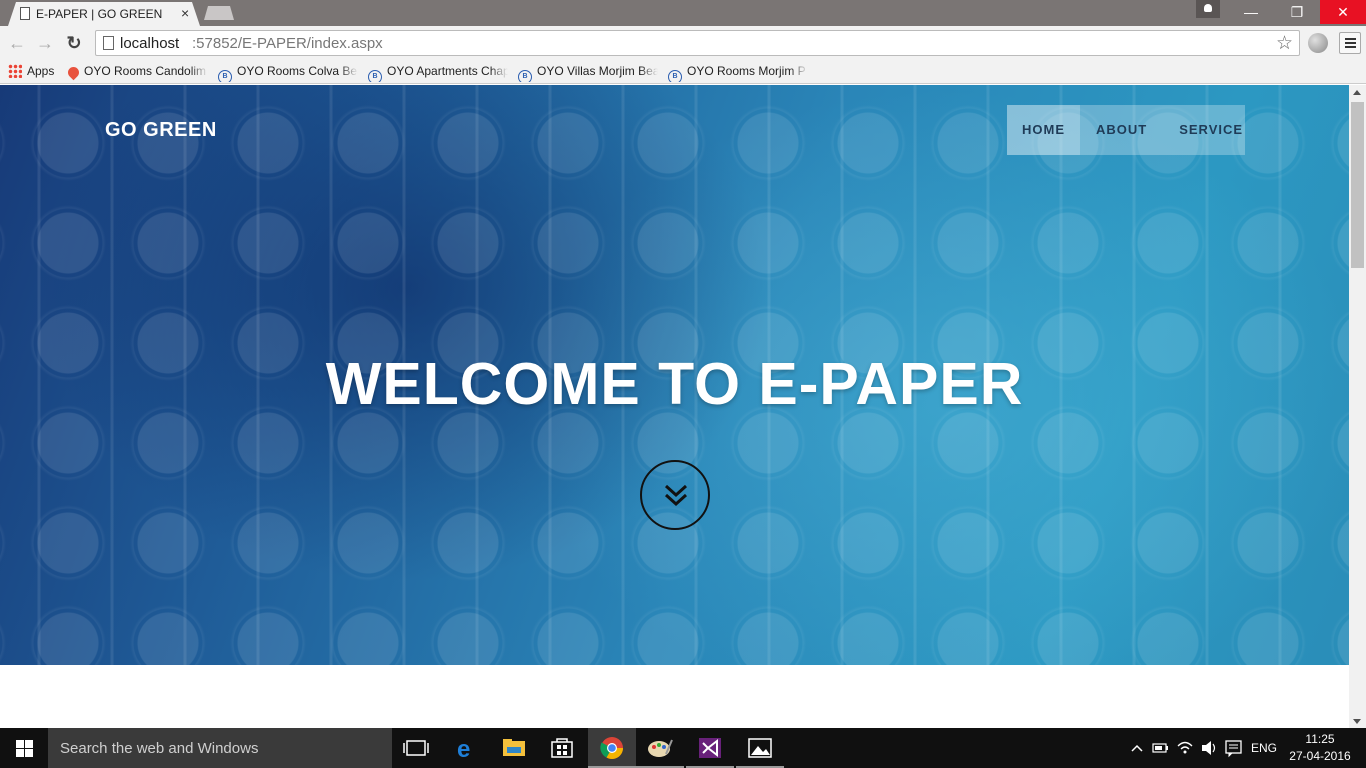 This screenshot has height=768, width=1366. What do you see at coordinates (1320, 739) in the screenshot?
I see `clock-time: 11:25` at bounding box center [1320, 739].